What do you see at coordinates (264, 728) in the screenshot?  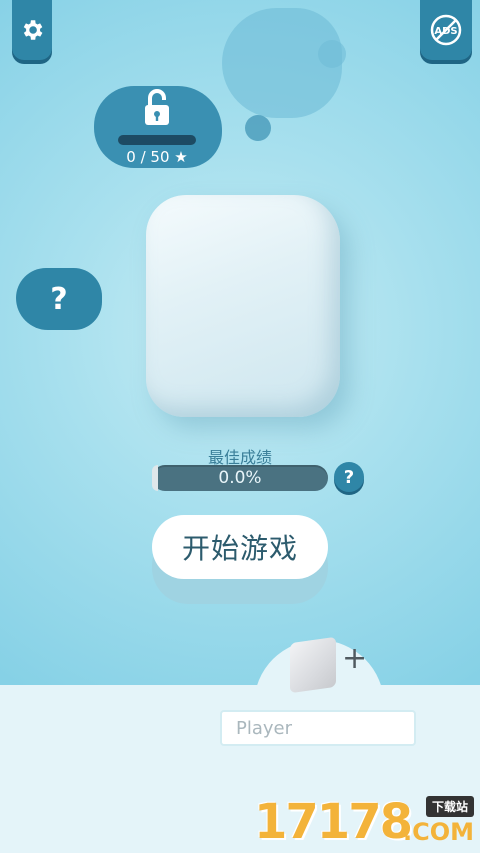 I see `player-name-placeholder: Player` at bounding box center [264, 728].